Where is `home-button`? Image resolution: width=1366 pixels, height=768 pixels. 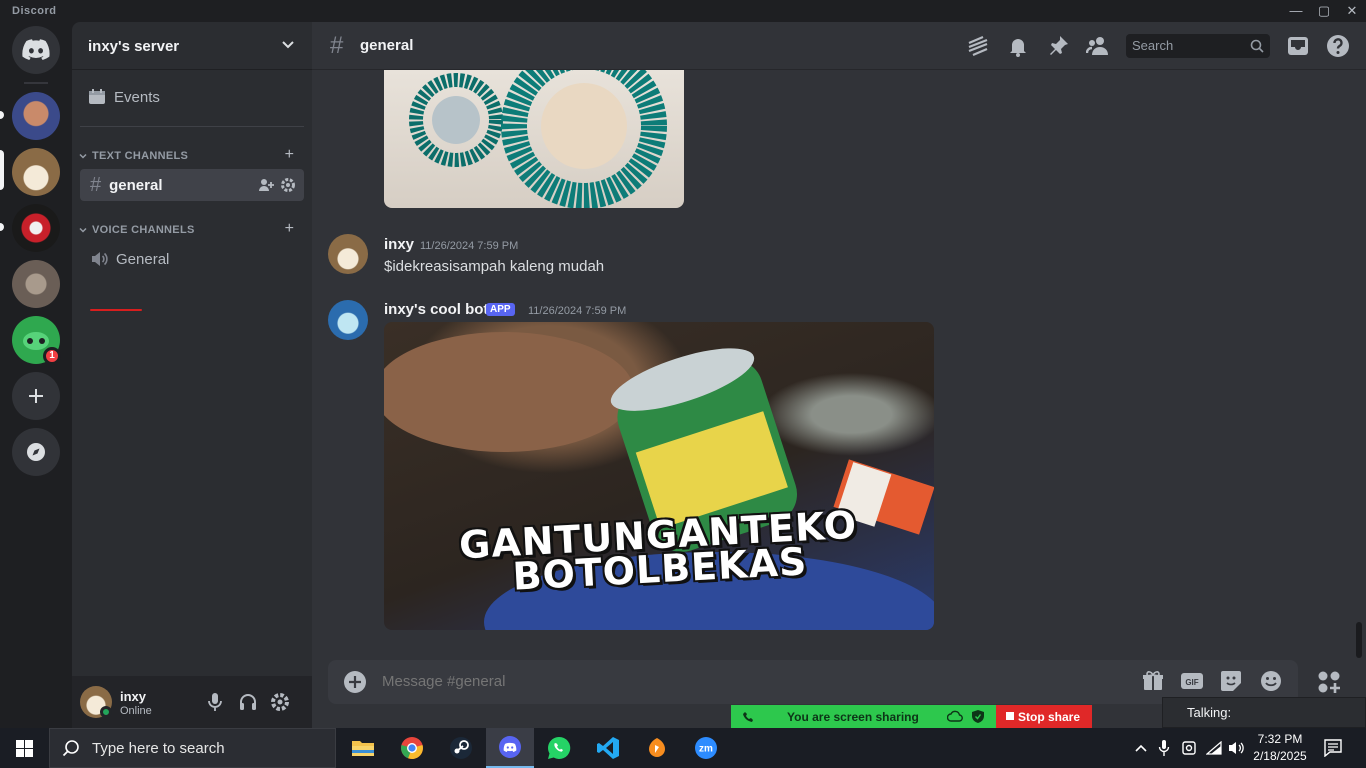 home-button is located at coordinates (36, 50).